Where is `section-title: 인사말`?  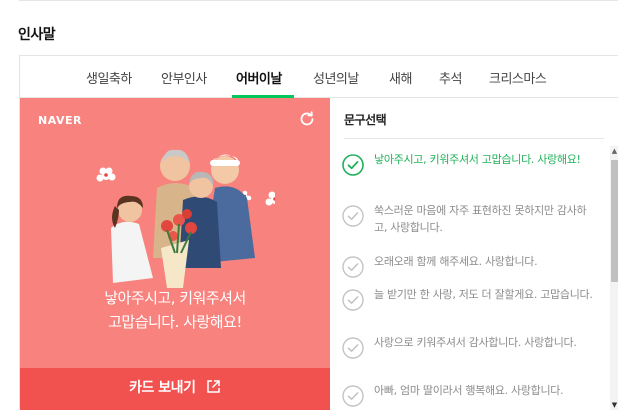
section-title: 인사말 is located at coordinates (37, 35).